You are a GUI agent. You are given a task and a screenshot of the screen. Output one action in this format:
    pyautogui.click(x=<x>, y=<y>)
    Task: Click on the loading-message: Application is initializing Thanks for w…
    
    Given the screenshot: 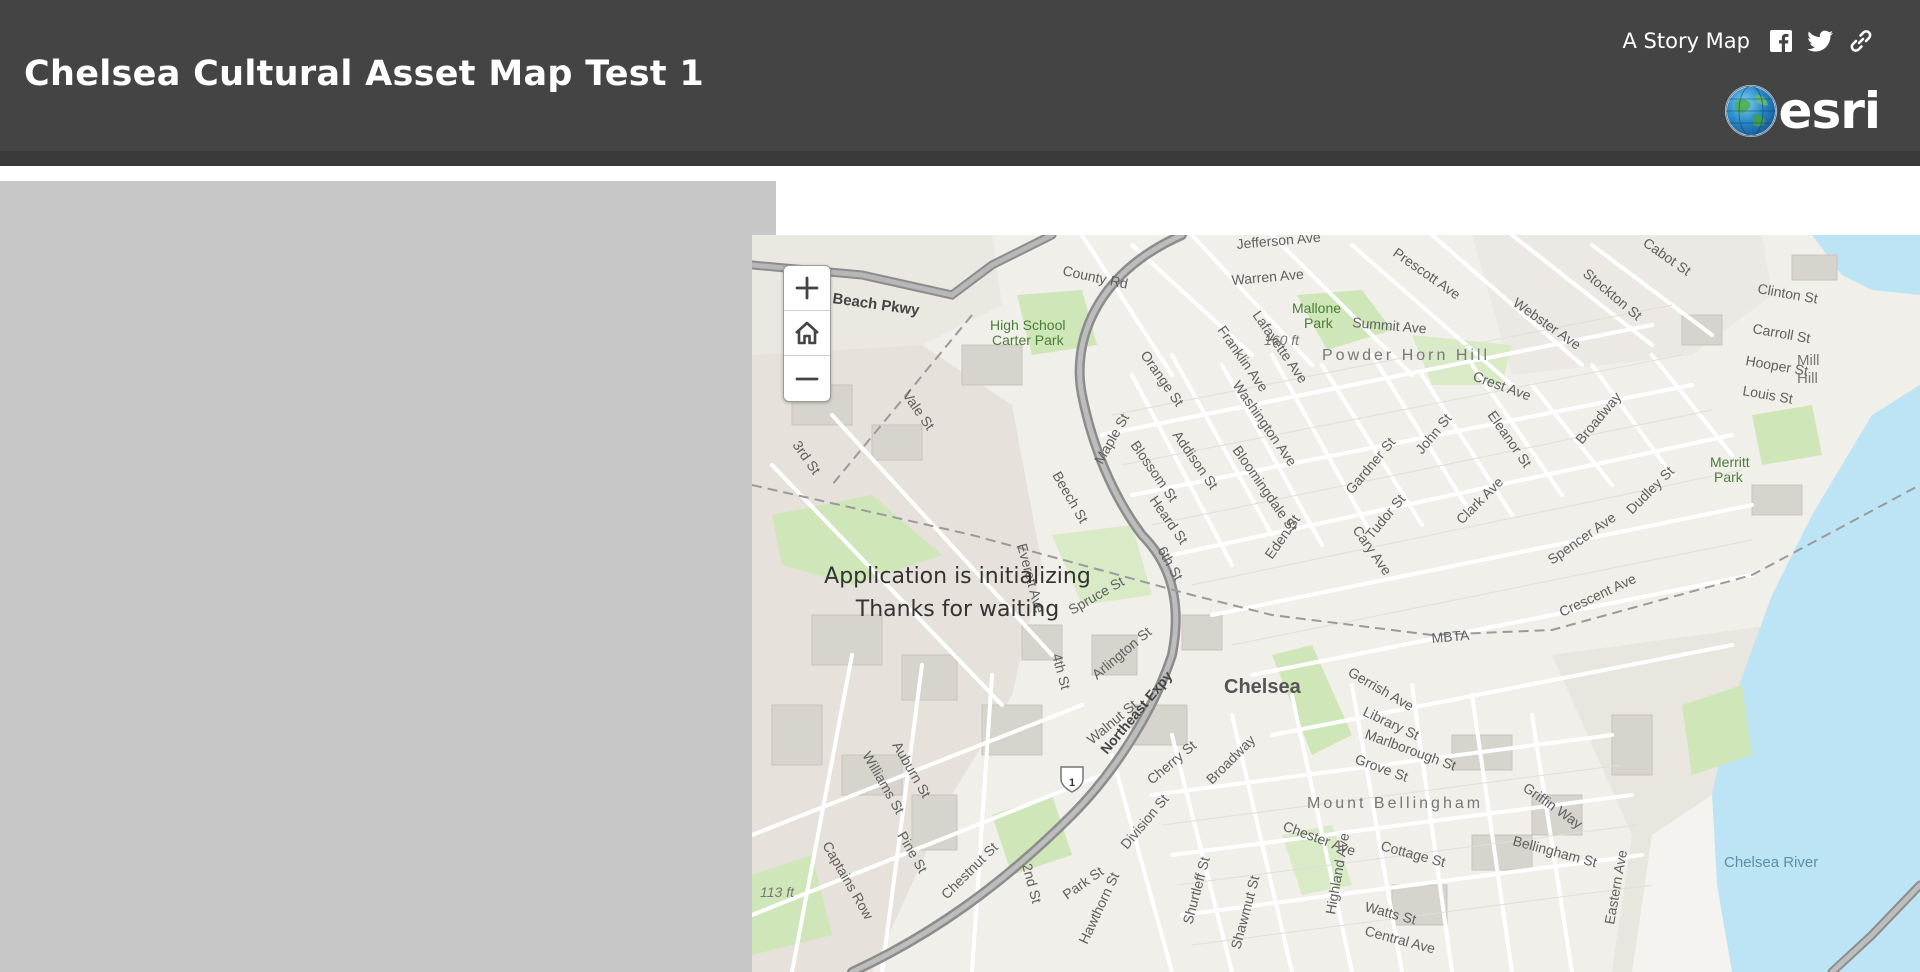 What is the action you would take?
    pyautogui.click(x=957, y=593)
    